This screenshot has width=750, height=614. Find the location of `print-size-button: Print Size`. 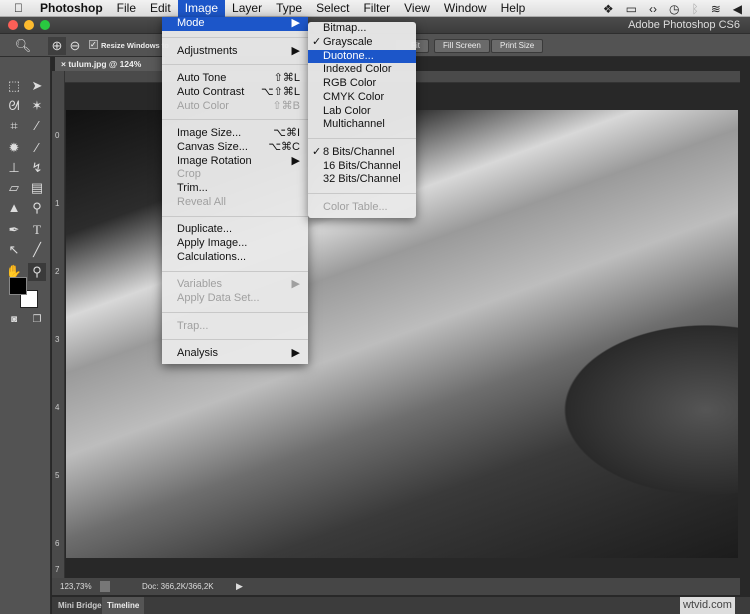

print-size-button: Print Size is located at coordinates (517, 46).